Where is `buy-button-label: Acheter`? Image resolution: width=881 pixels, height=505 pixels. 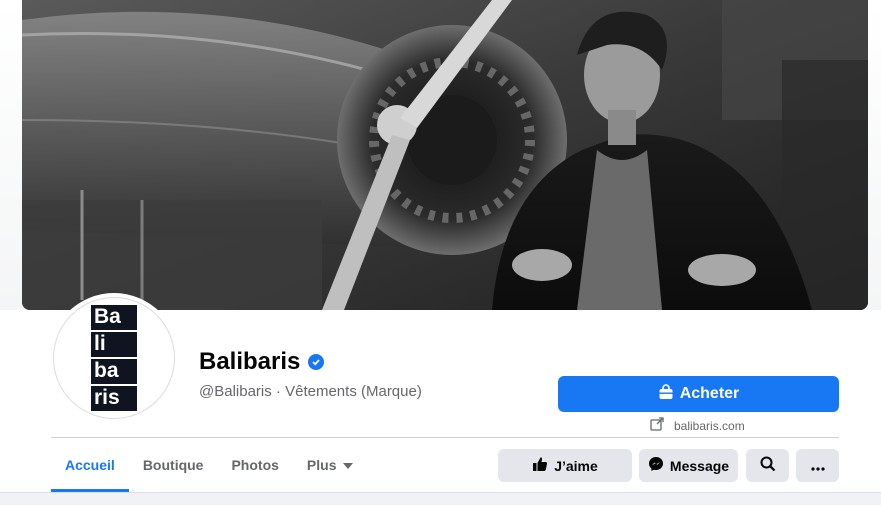
buy-button-label: Acheter is located at coordinates (709, 393).